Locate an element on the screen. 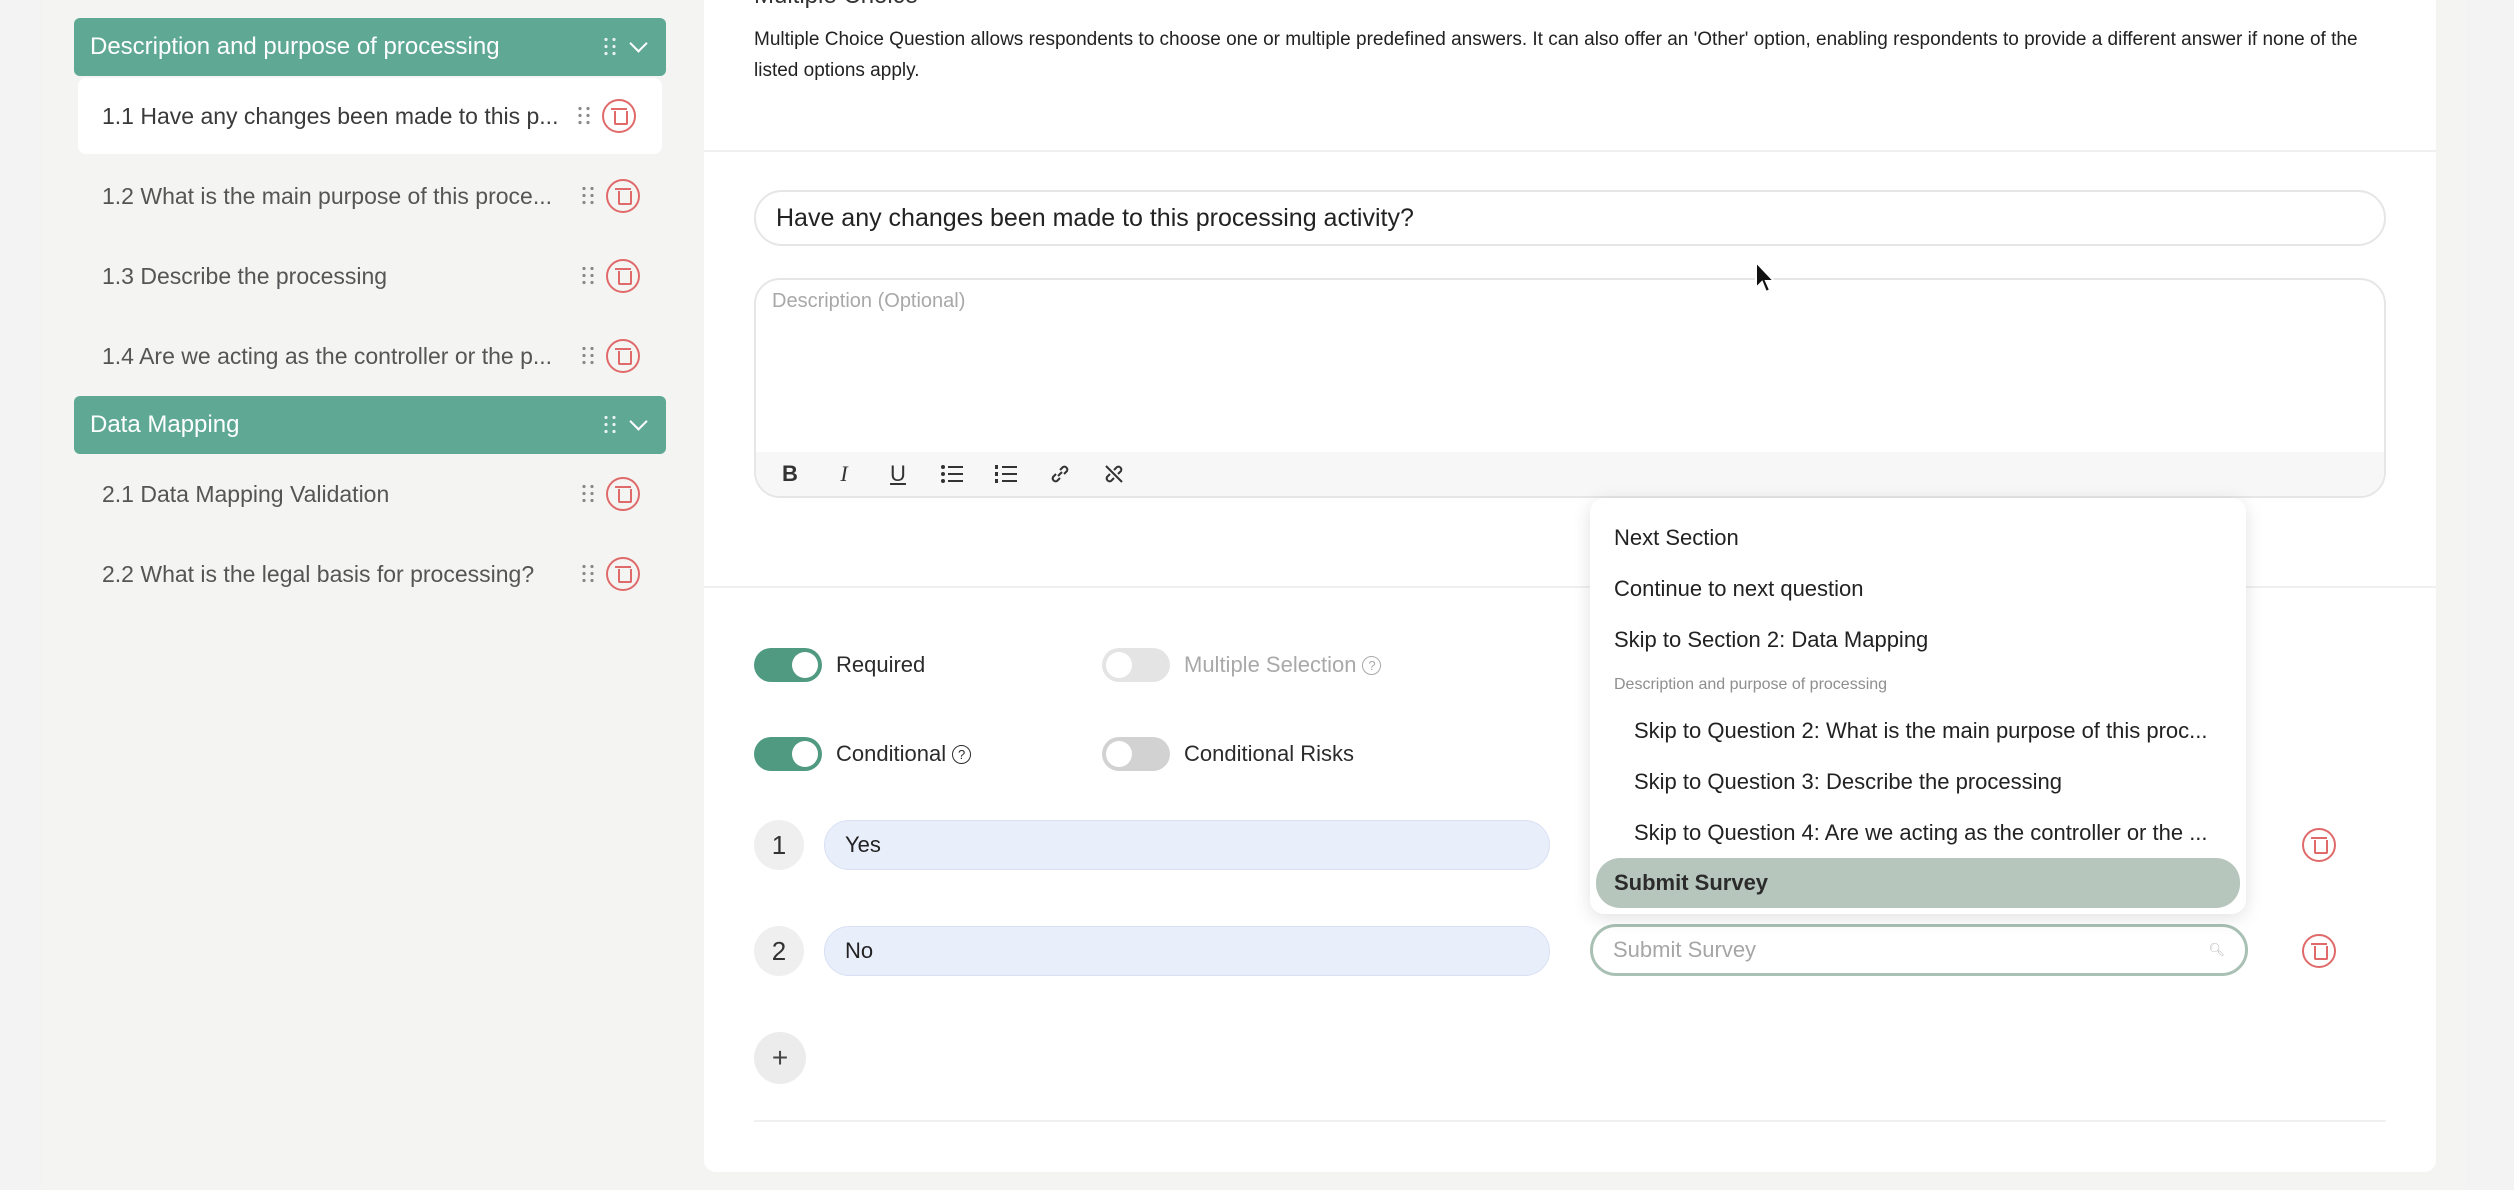  dropdown-item-continue: Continue to next question is located at coordinates (1918, 588).